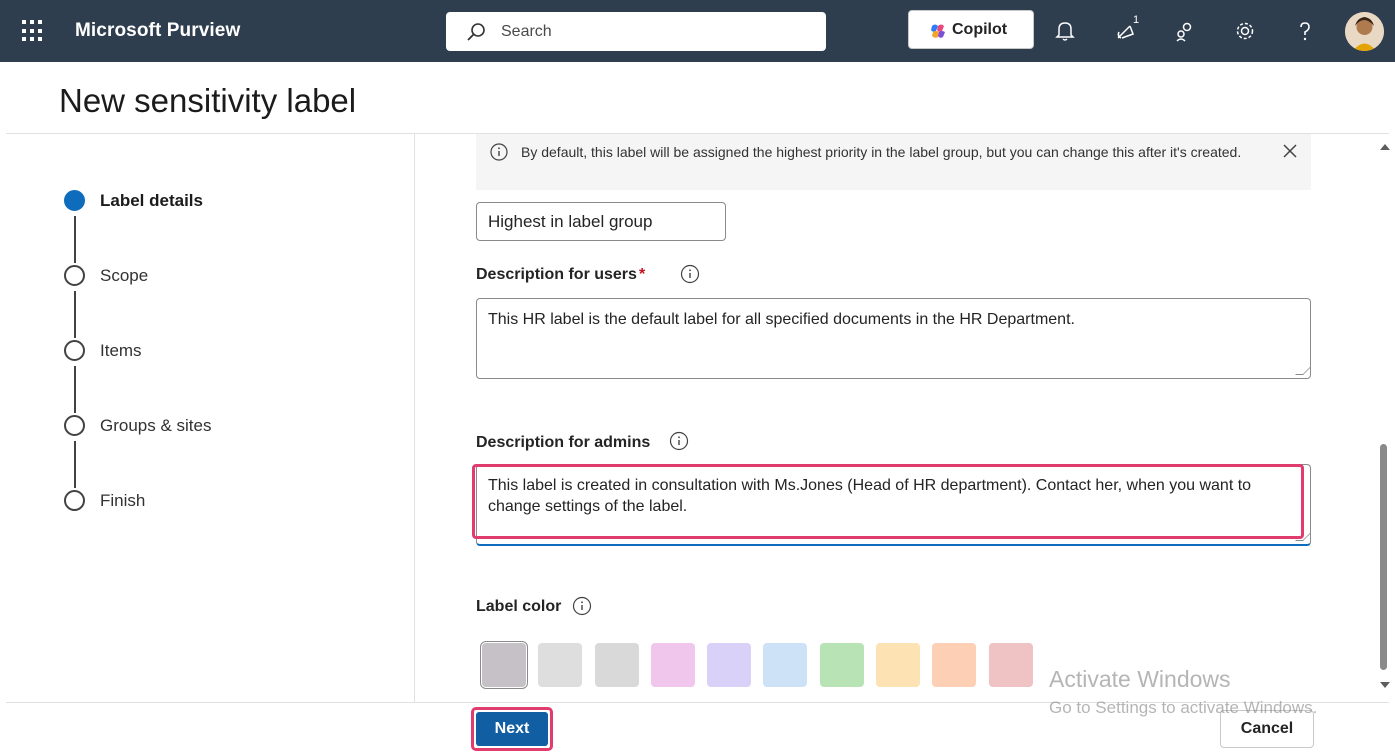 The width and height of the screenshot is (1395, 755). Describe the element at coordinates (563, 442) in the screenshot. I see `desc-admins-label: Description for admins` at that location.